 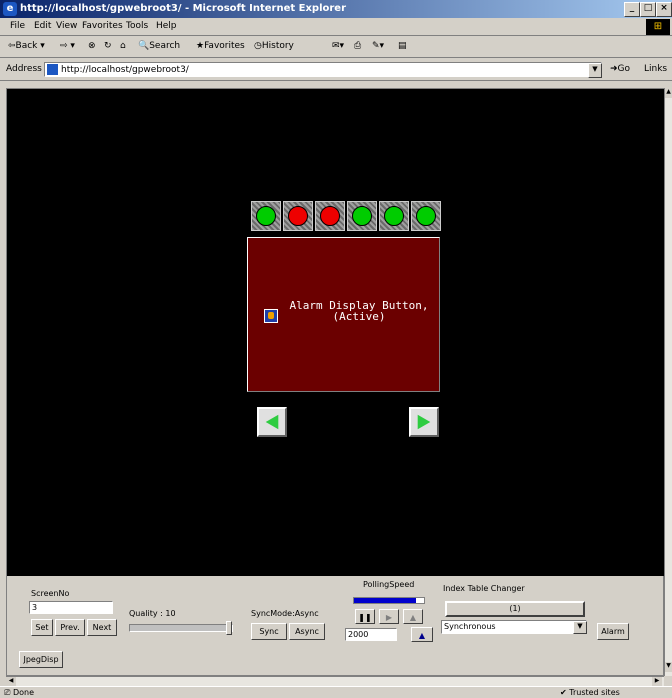 What do you see at coordinates (26, 46) in the screenshot?
I see `back-button: ⇦Back ▾` at bounding box center [26, 46].